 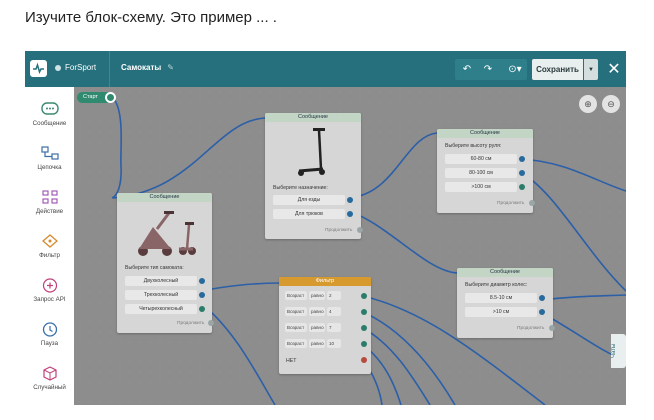 What do you see at coordinates (58, 67) in the screenshot?
I see `brand-dot-icon` at bounding box center [58, 67].